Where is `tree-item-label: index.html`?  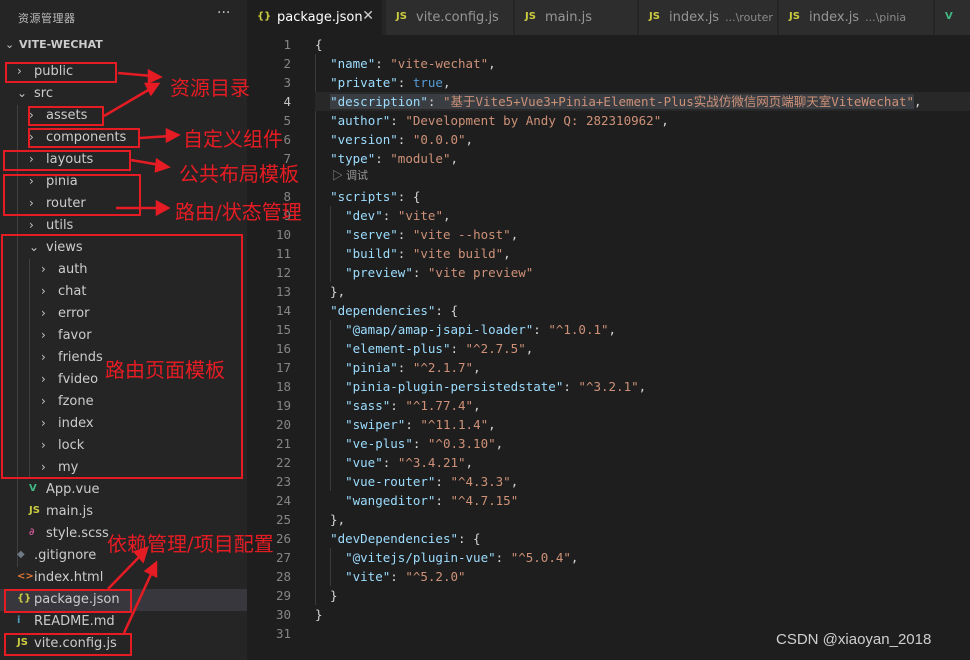
tree-item-label: index.html is located at coordinates (69, 577).